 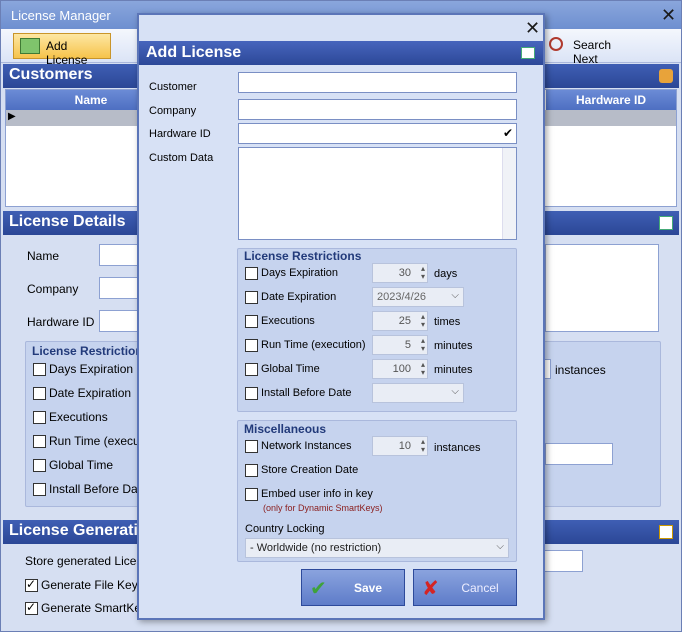 I want to click on add-license-icon, so click(x=30, y=46).